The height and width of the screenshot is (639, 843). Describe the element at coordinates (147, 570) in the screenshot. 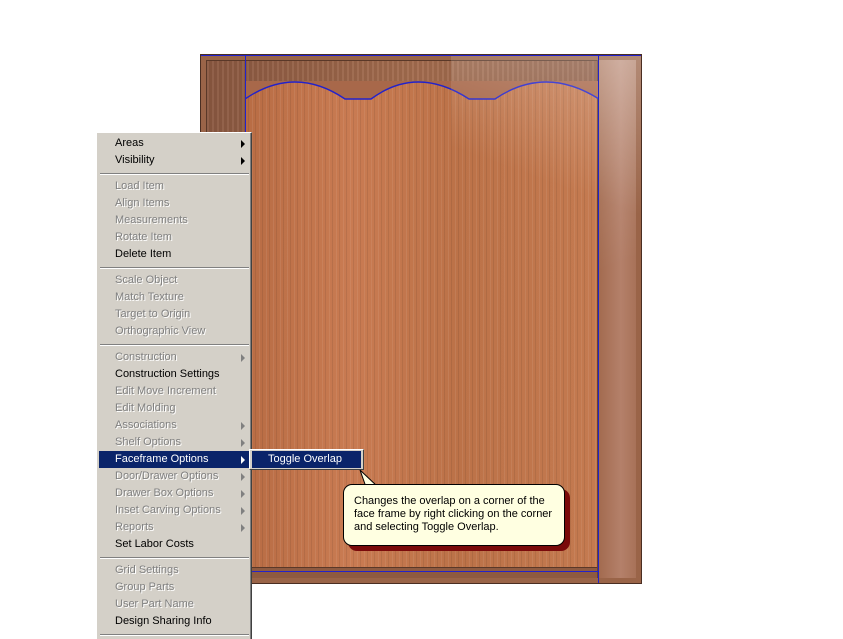

I see `menu-item-label: Grid Settings` at that location.